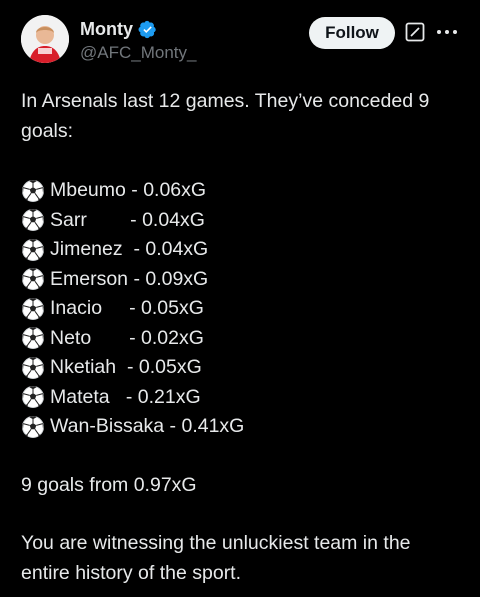 The image size is (480, 597). Describe the element at coordinates (127, 337) in the screenshot. I see `xg-item-text: Neto - 0.02xG` at that location.